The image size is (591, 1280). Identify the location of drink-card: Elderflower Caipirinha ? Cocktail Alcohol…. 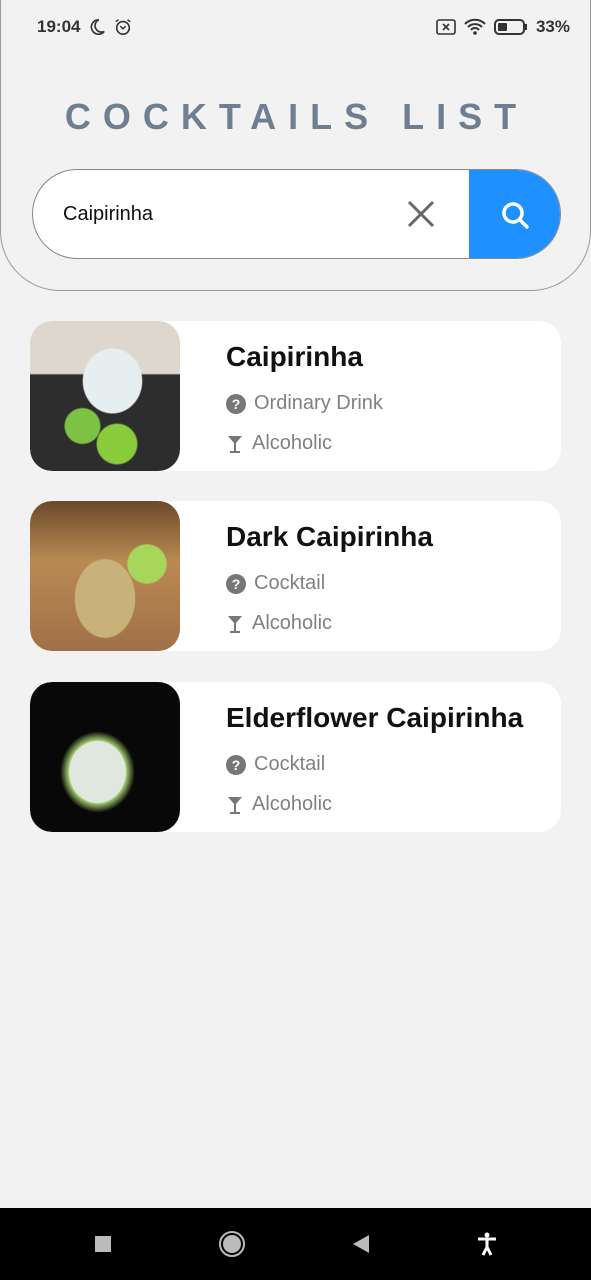
(295, 757).